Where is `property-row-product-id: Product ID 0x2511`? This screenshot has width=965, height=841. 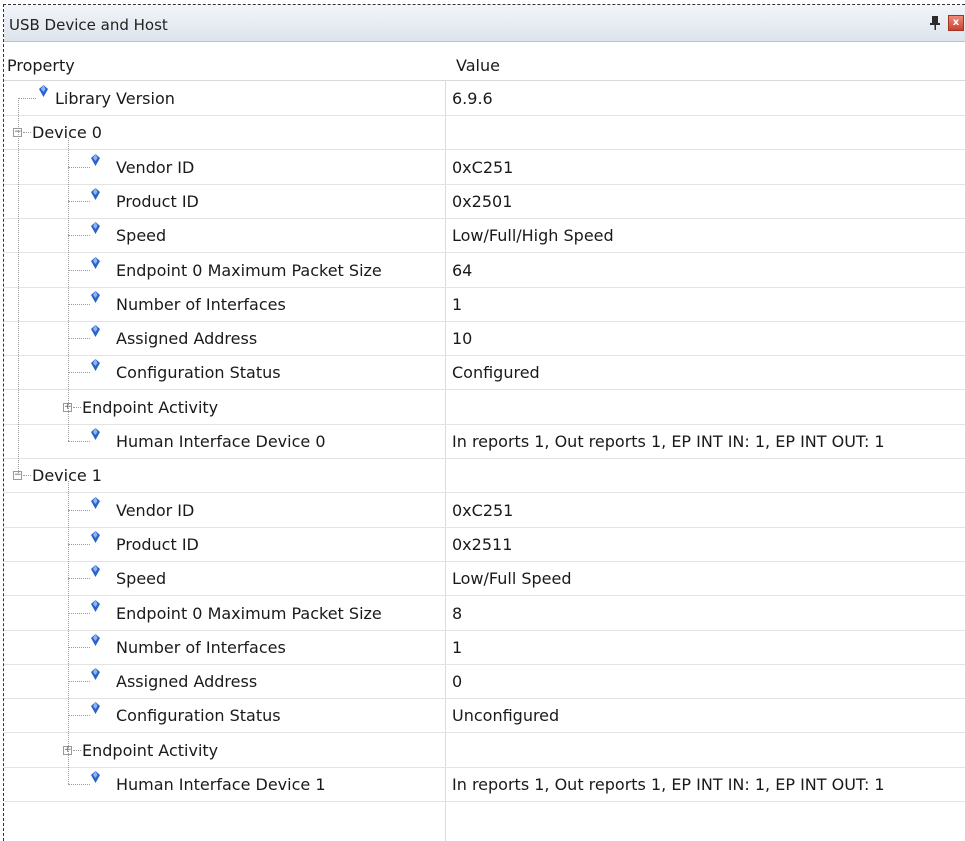
property-row-product-id: Product ID 0x2511 is located at coordinates (484, 545).